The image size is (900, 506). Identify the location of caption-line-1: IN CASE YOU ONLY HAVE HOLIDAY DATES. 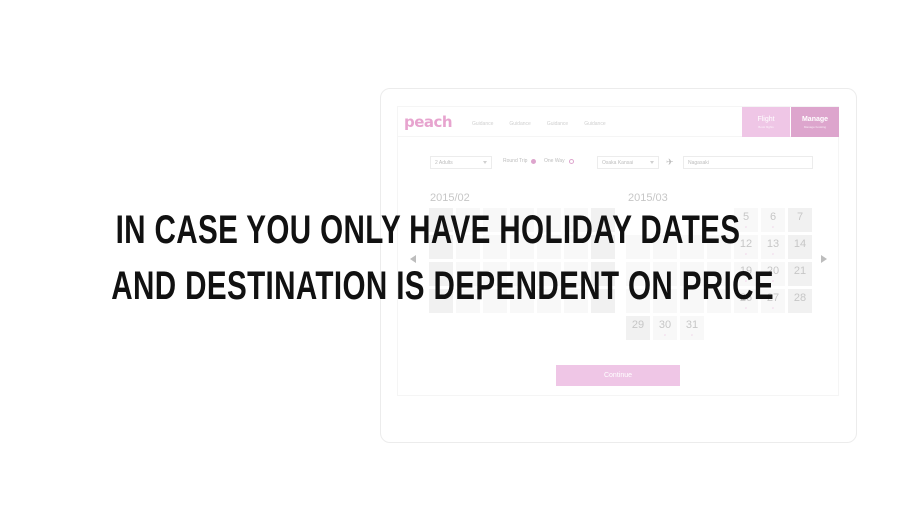
(428, 230).